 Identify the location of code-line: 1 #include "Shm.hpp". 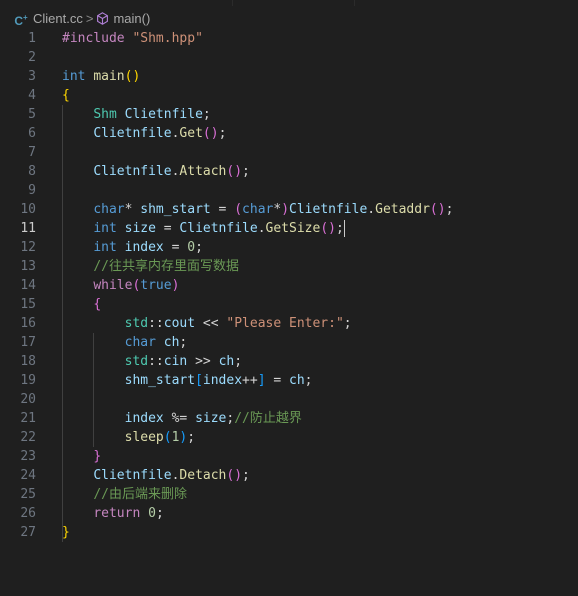
(289, 38).